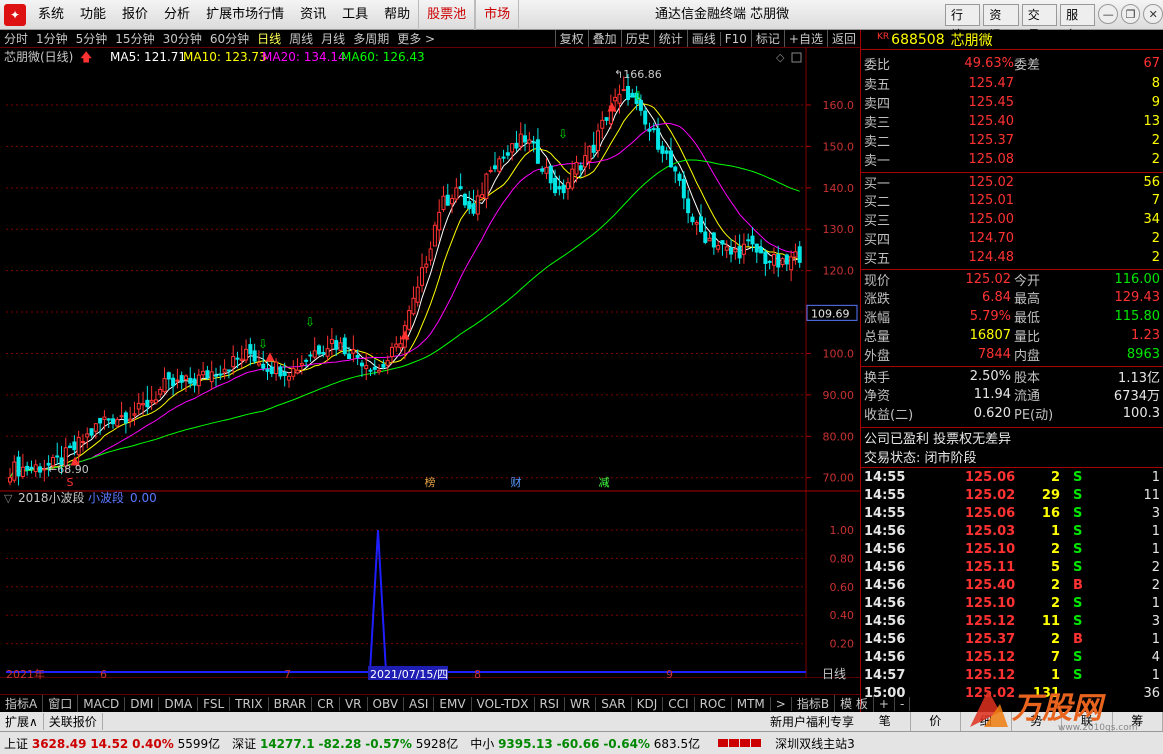 The width and height of the screenshot is (1163, 754). What do you see at coordinates (397, 15) in the screenshot?
I see `menu-help: 帮助` at bounding box center [397, 15].